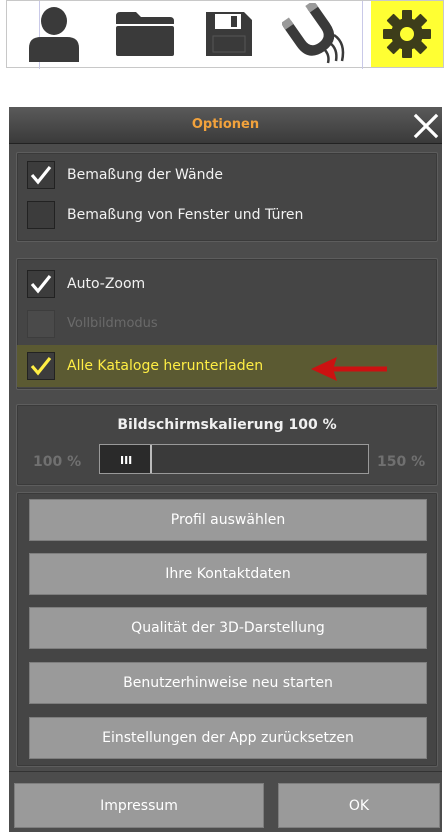 Image resolution: width=444 pixels, height=832 pixels. I want to click on screen-scaling-title: Bildschirmskalierung 100 %, so click(227, 425).